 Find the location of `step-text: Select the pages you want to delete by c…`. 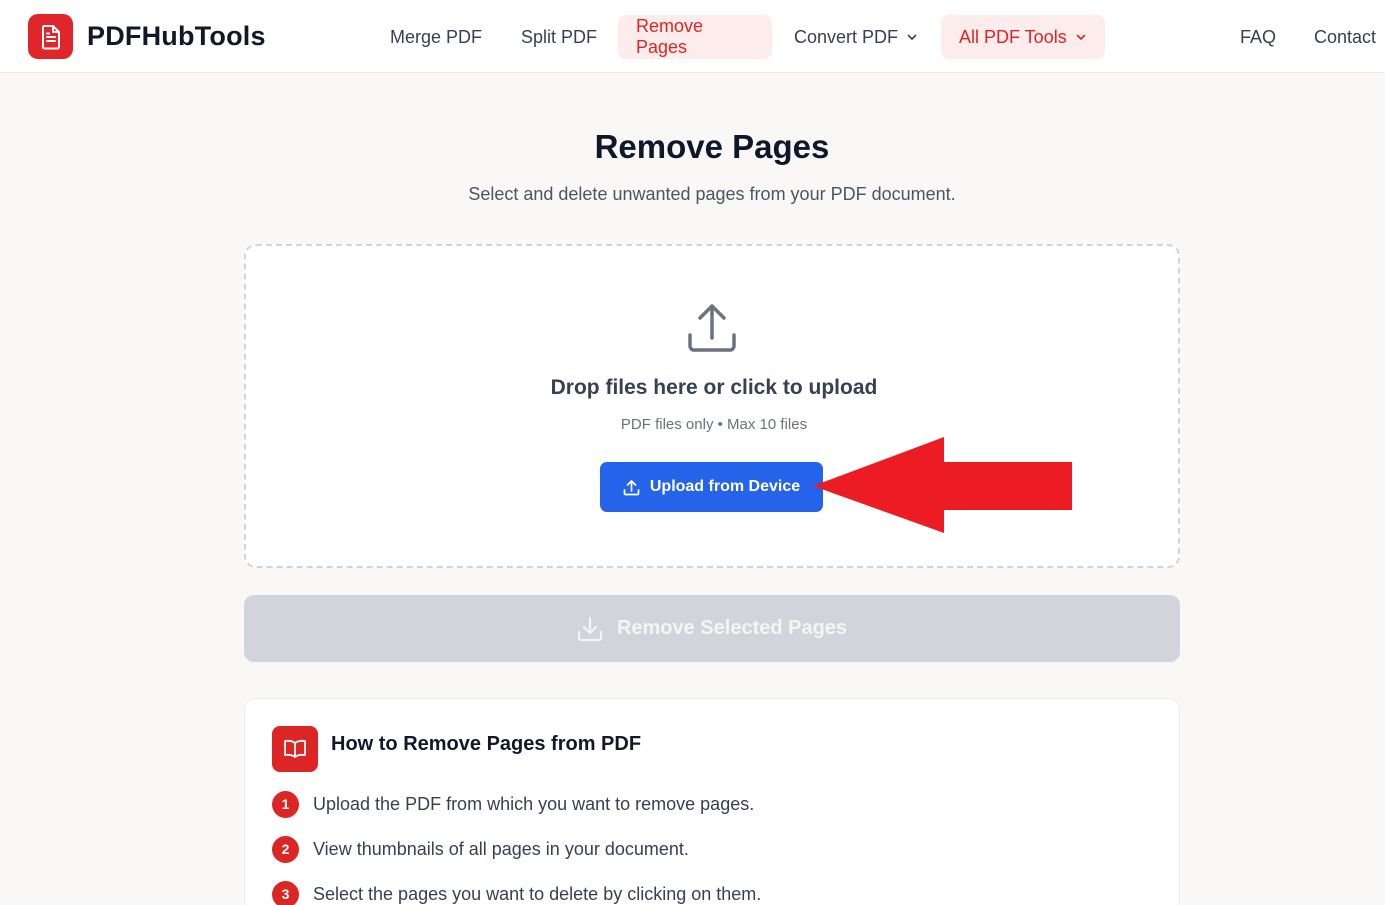

step-text: Select the pages you want to delete by c… is located at coordinates (537, 893).